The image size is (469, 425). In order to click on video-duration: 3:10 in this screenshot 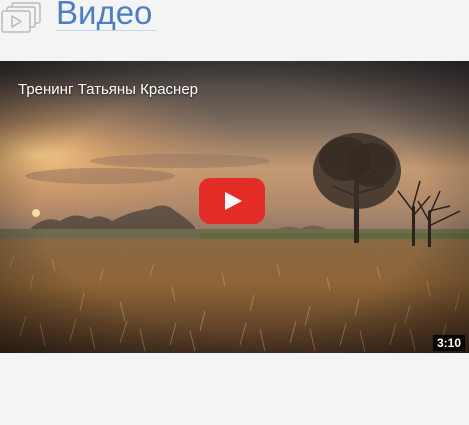, I will do `click(448, 343)`.